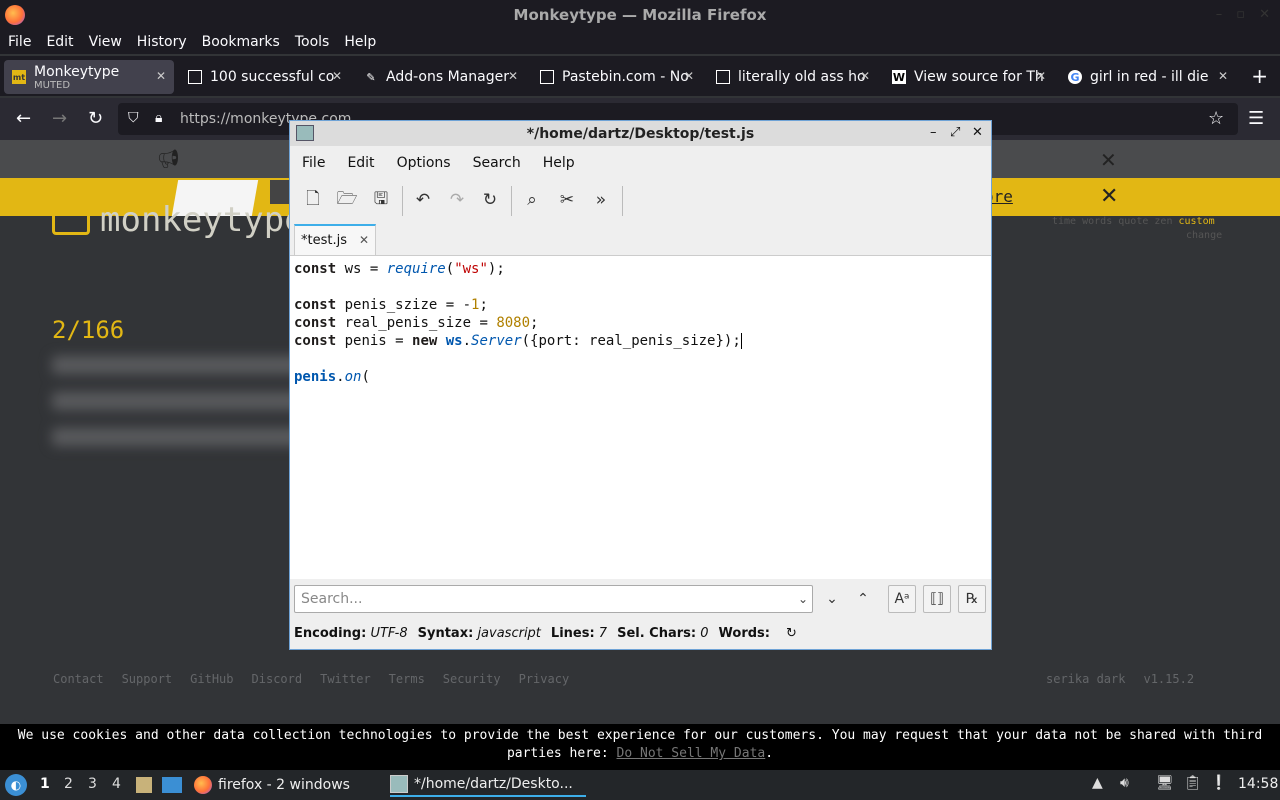 This screenshot has width=1280, height=800. I want to click on footer-contact: Contact, so click(78, 679).